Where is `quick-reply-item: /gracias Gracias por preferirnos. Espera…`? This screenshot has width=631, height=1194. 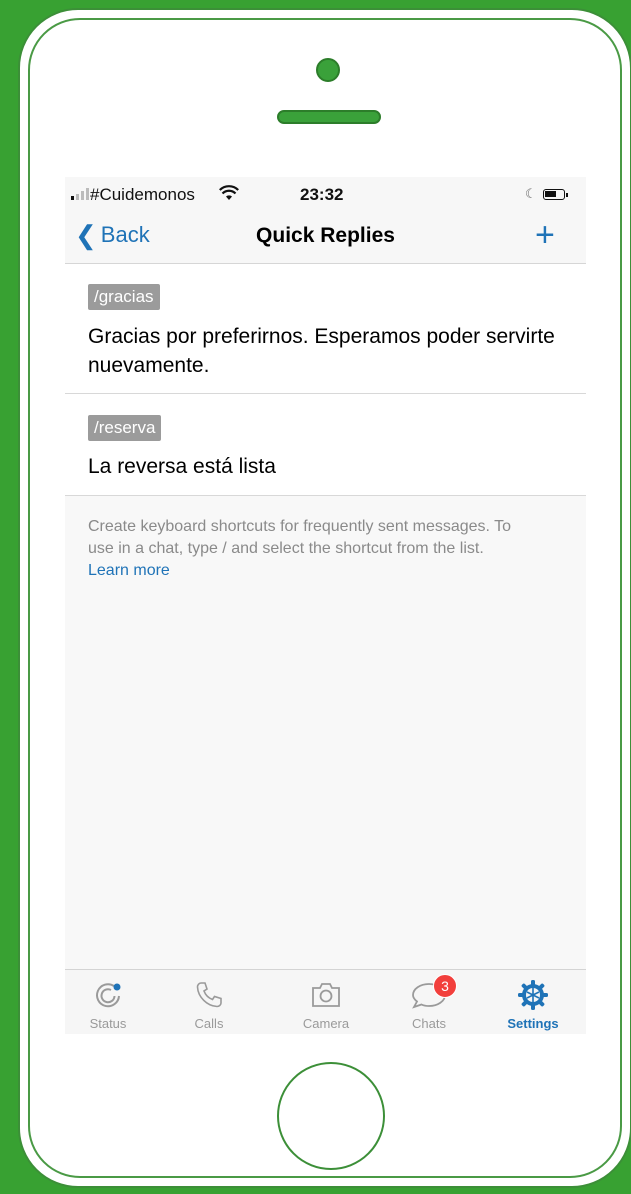
quick-reply-item: /gracias Gracias por preferirnos. Espera… is located at coordinates (325, 329).